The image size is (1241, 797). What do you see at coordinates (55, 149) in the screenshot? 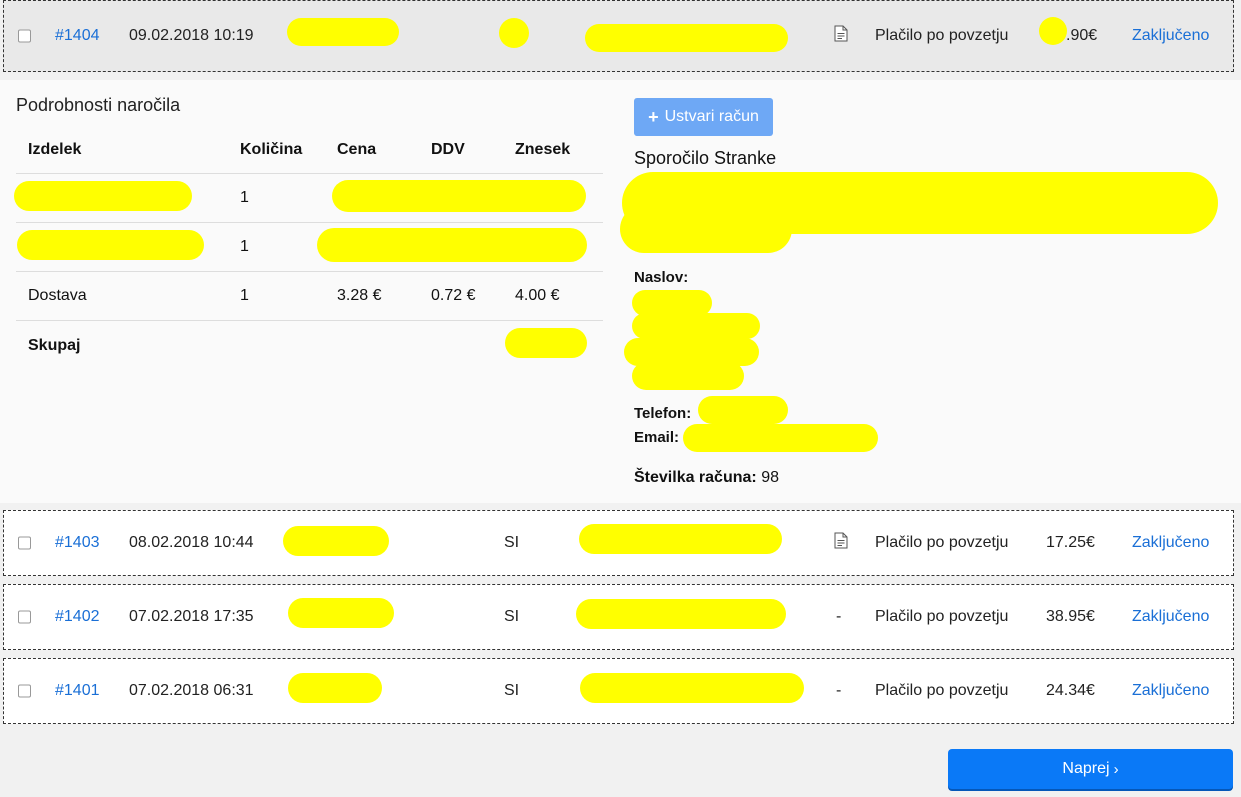
I see `column-header-product: Izdelek` at bounding box center [55, 149].